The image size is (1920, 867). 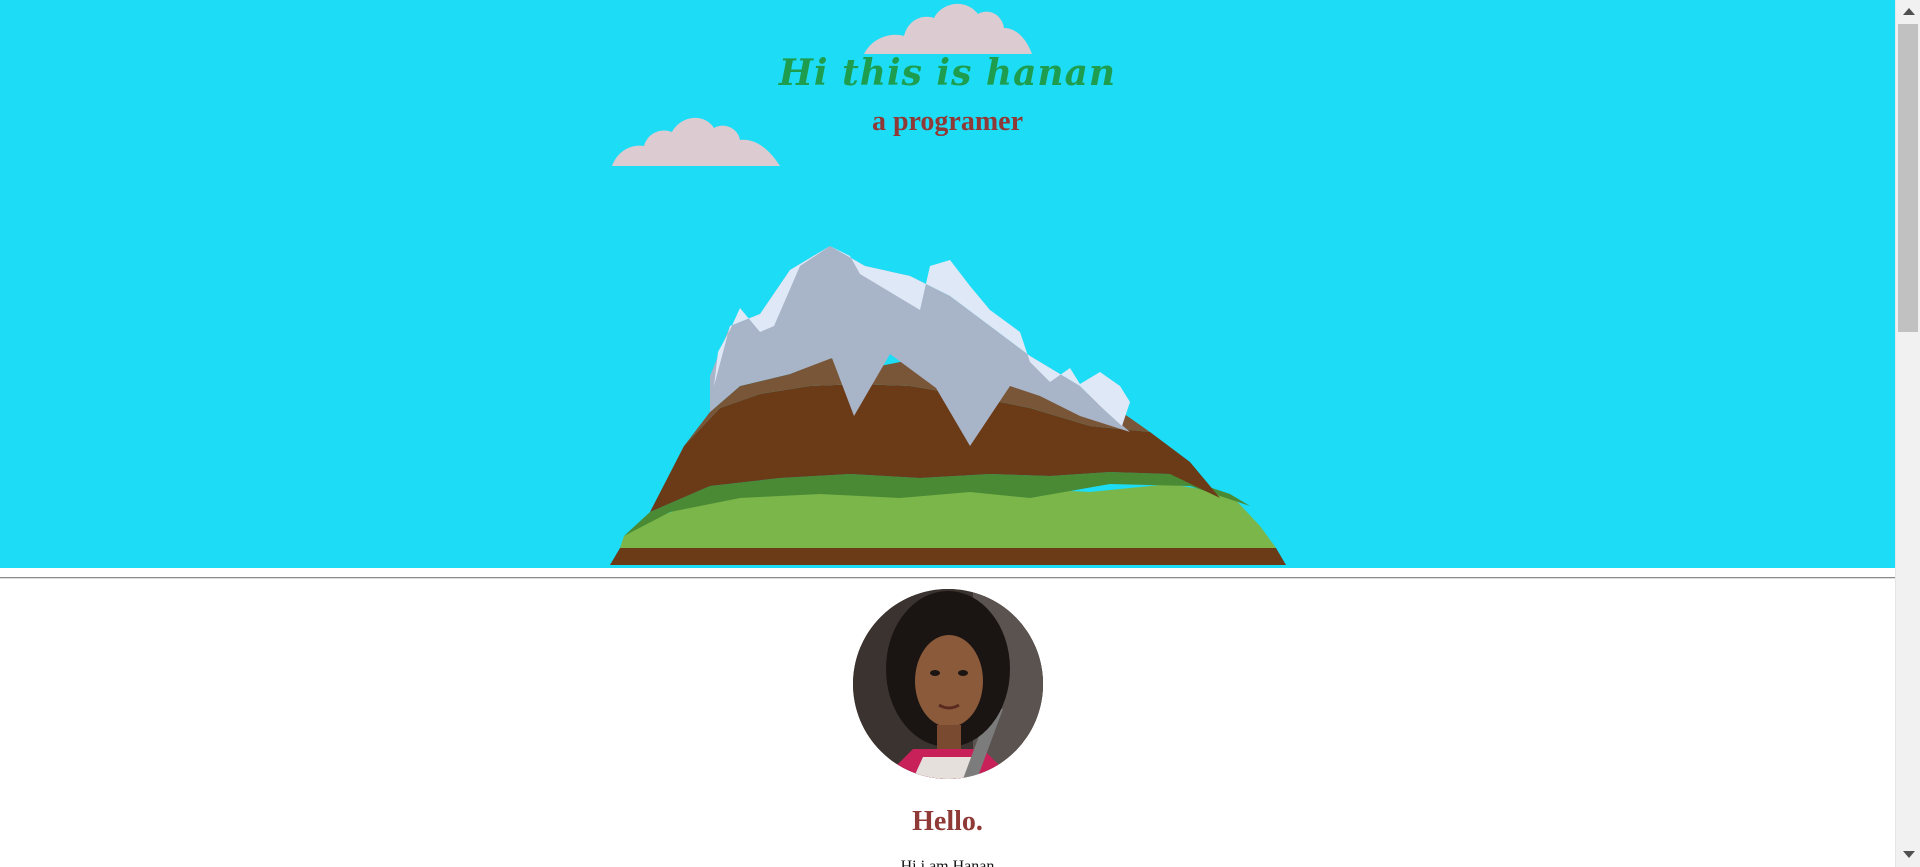 What do you see at coordinates (948, 29) in the screenshot?
I see `cloud-icon` at bounding box center [948, 29].